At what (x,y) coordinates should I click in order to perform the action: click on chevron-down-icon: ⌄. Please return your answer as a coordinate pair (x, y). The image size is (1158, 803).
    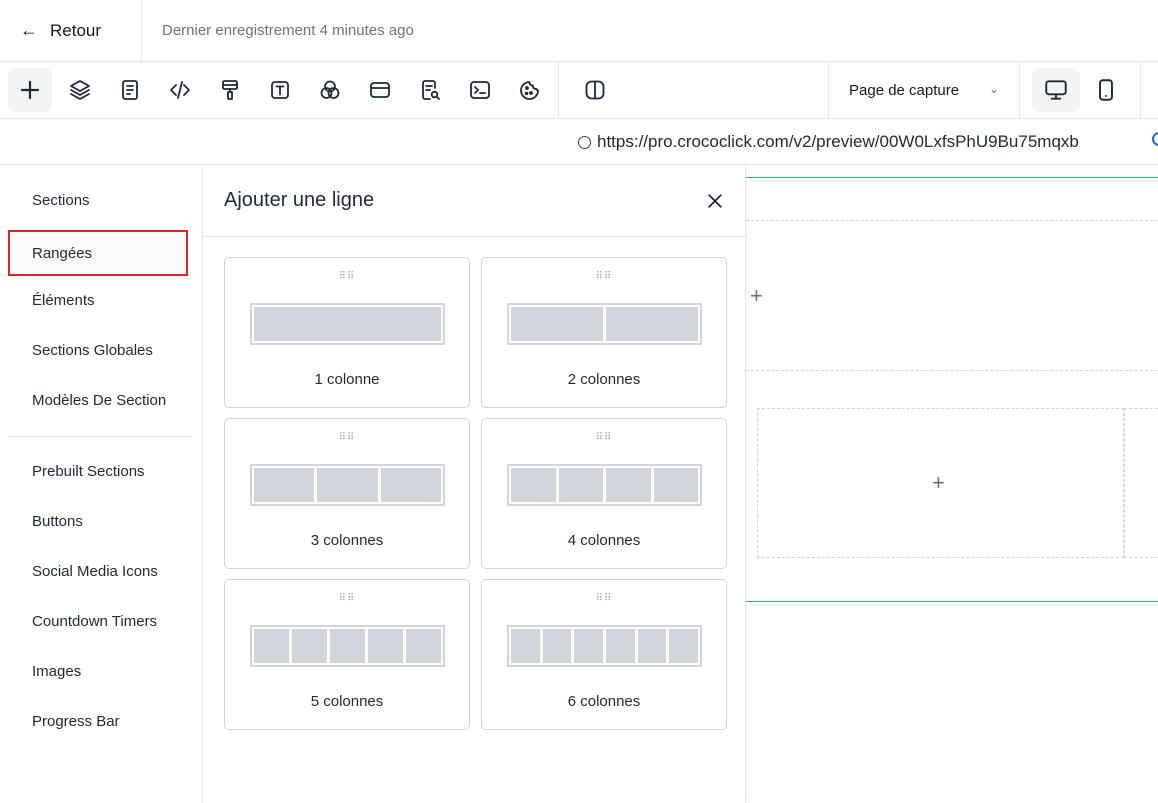
    Looking at the image, I should click on (993, 89).